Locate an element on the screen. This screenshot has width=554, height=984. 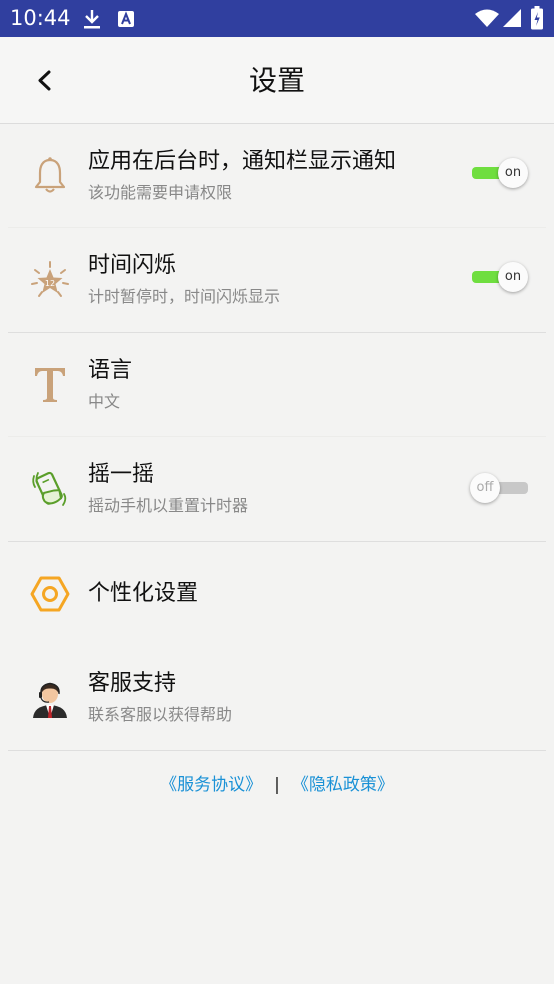
setting-title: 客服支持 is located at coordinates (132, 683).